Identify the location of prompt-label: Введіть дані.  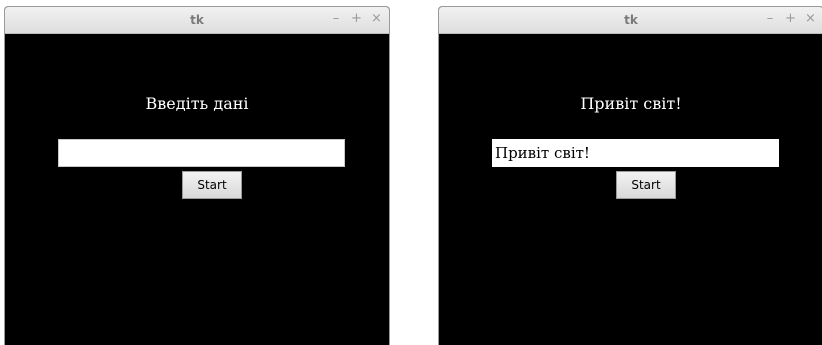
(197, 103).